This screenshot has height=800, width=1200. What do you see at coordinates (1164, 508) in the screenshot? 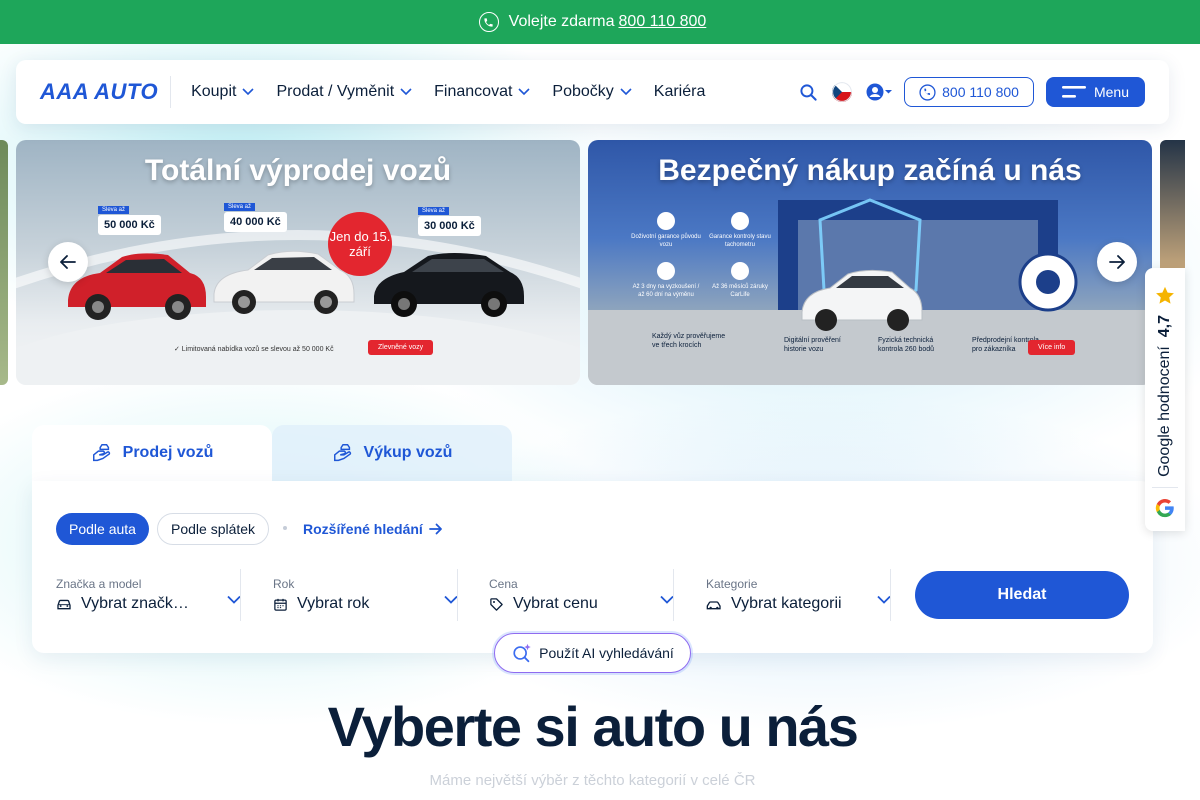
I see `google-logo-icon` at bounding box center [1164, 508].